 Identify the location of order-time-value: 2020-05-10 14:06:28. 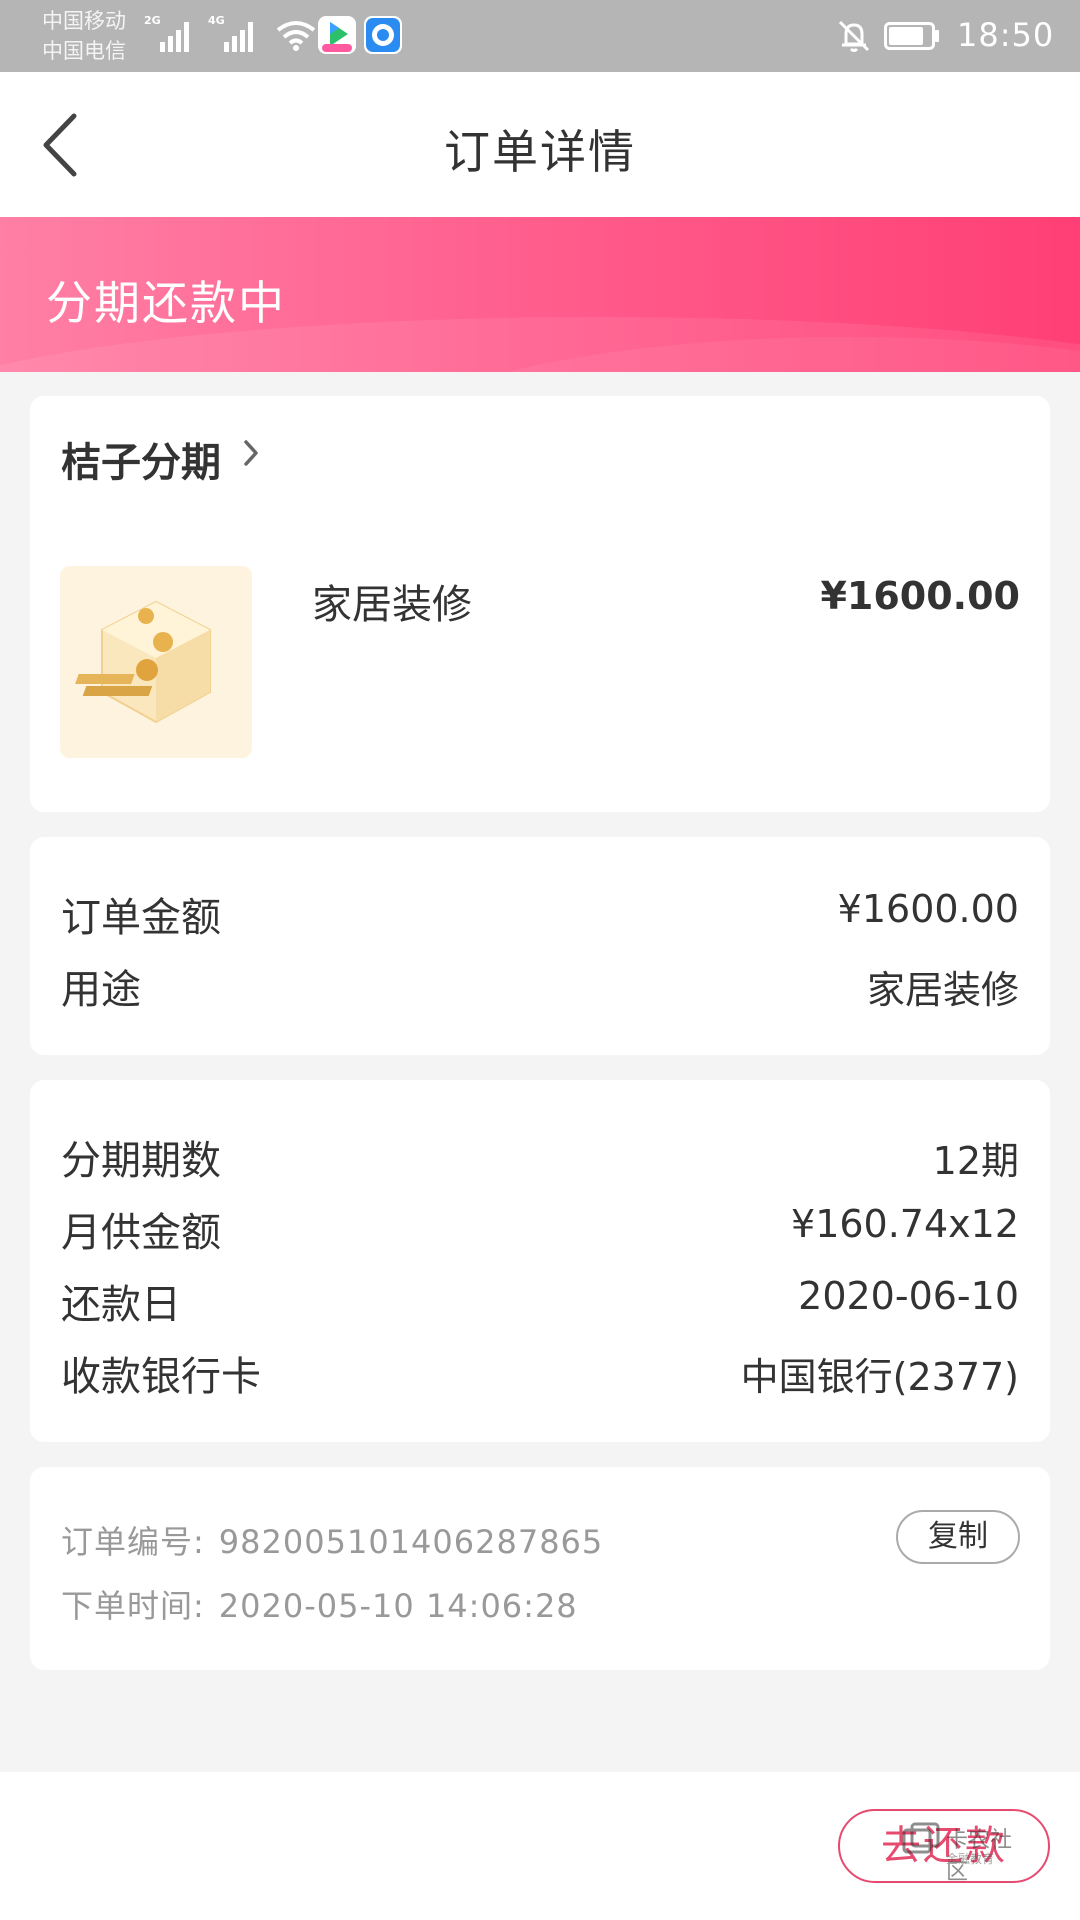
(398, 1606).